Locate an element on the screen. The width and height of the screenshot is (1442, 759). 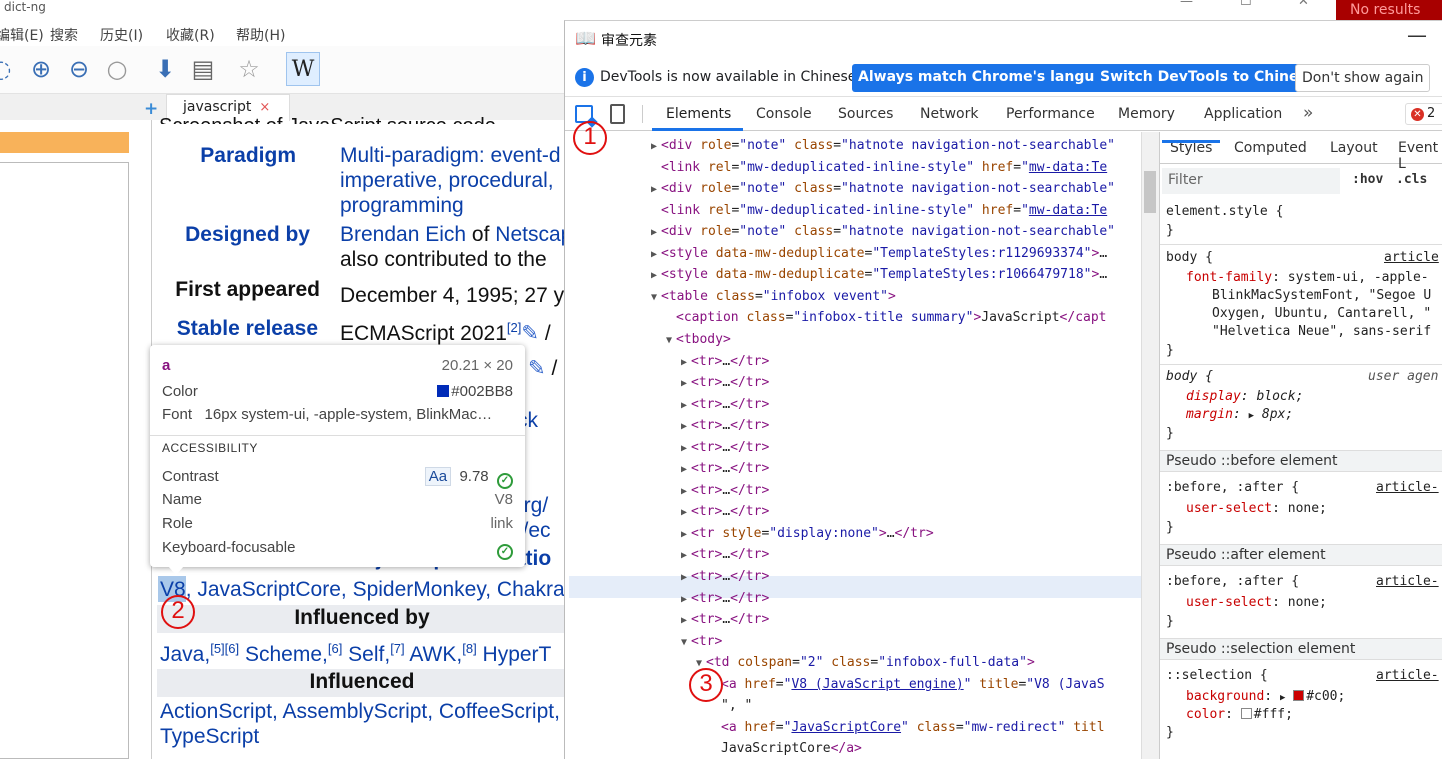
elements-scroll-thumb is located at coordinates (1150, 192).